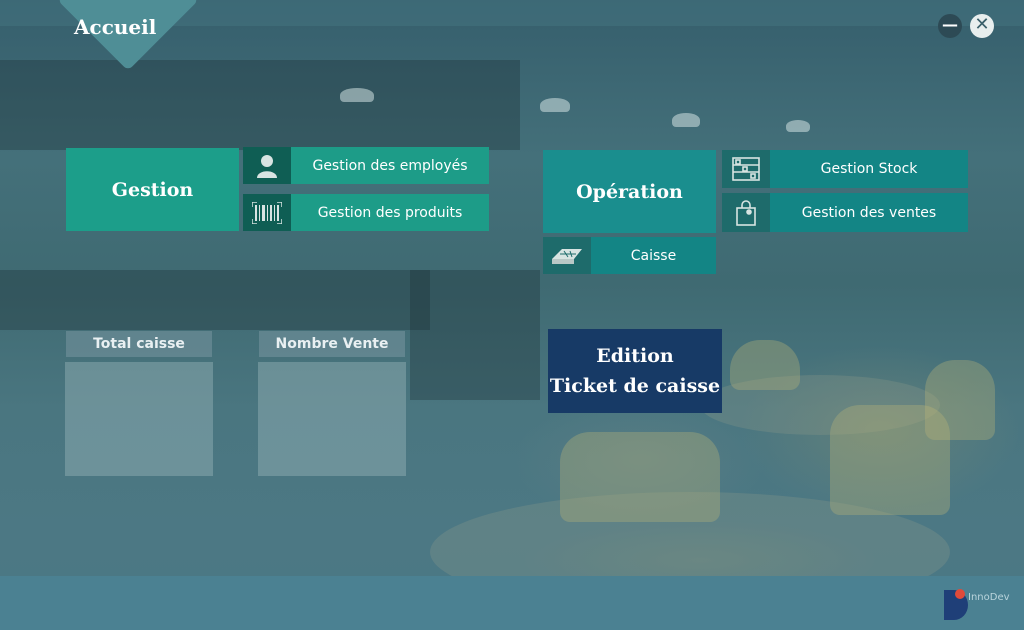 The width and height of the screenshot is (1024, 630). Describe the element at coordinates (567, 255) in the screenshot. I see `cash-register-icon` at that location.